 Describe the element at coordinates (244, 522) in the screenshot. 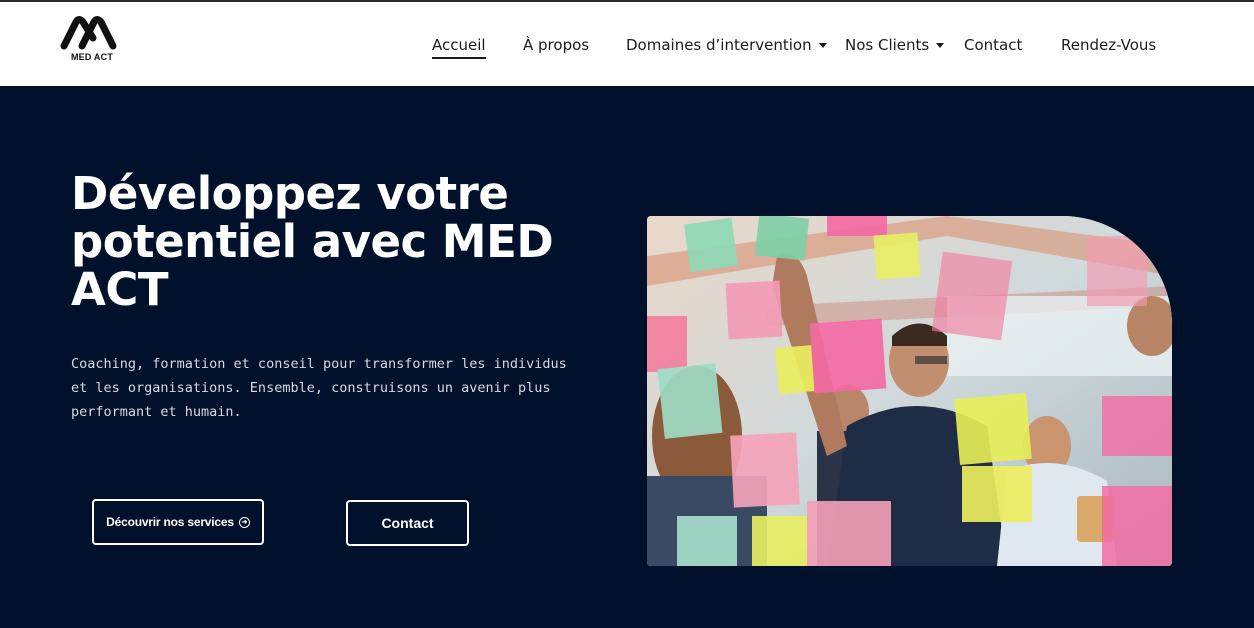

I see `arrow-right-circle-icon: ➜` at that location.